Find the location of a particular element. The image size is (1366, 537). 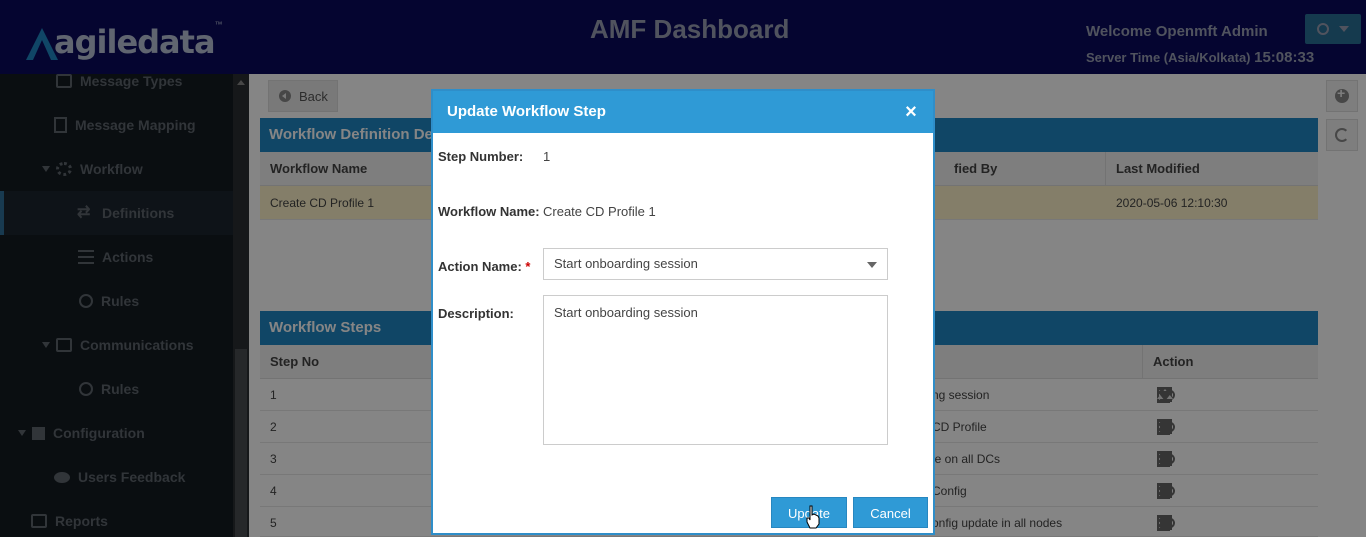

action-name-selected-value: Start onboarding session is located at coordinates (626, 263).